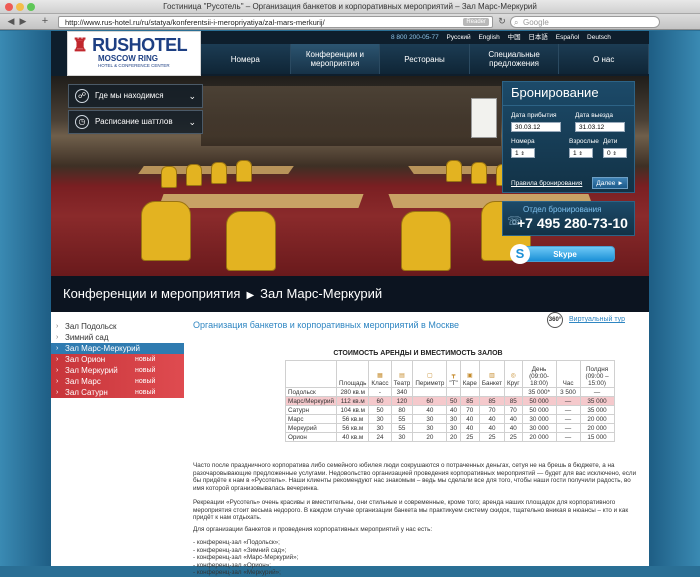 The width and height of the screenshot is (700, 577). Describe the element at coordinates (568, 374) in the screenshot. I see `table-header: Час` at that location.